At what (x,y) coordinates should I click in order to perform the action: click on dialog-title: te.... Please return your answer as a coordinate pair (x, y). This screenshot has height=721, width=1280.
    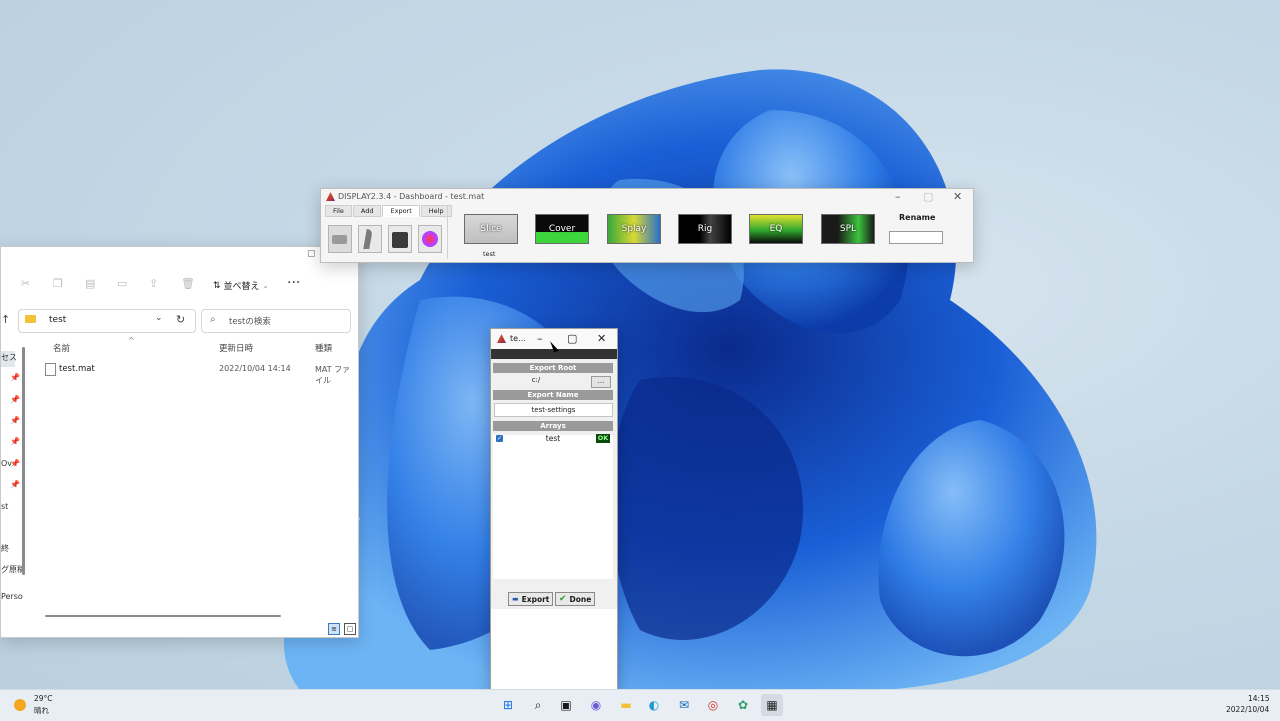
    Looking at the image, I should click on (518, 338).